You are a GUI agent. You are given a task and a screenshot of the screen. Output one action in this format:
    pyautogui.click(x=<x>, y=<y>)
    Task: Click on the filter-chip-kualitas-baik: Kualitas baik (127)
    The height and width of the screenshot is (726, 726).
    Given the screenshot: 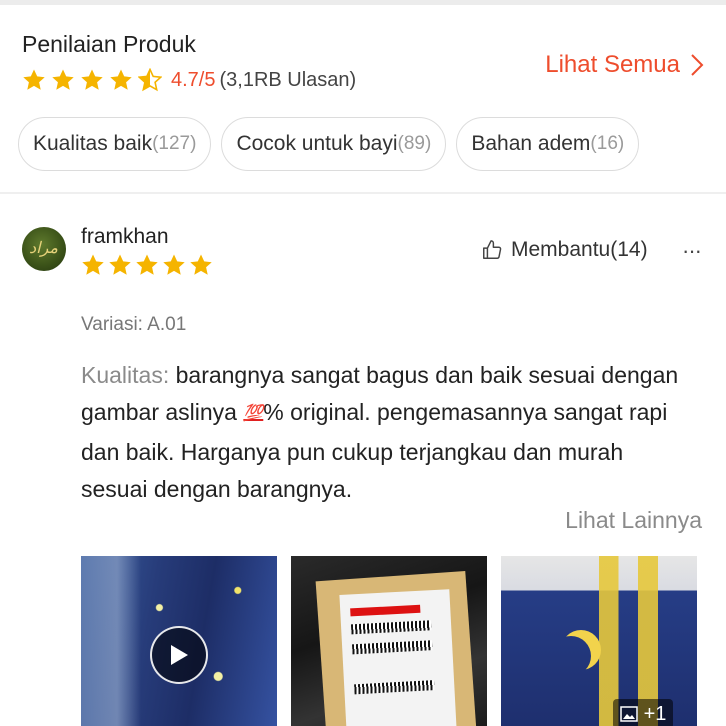 What is the action you would take?
    pyautogui.click(x=115, y=144)
    